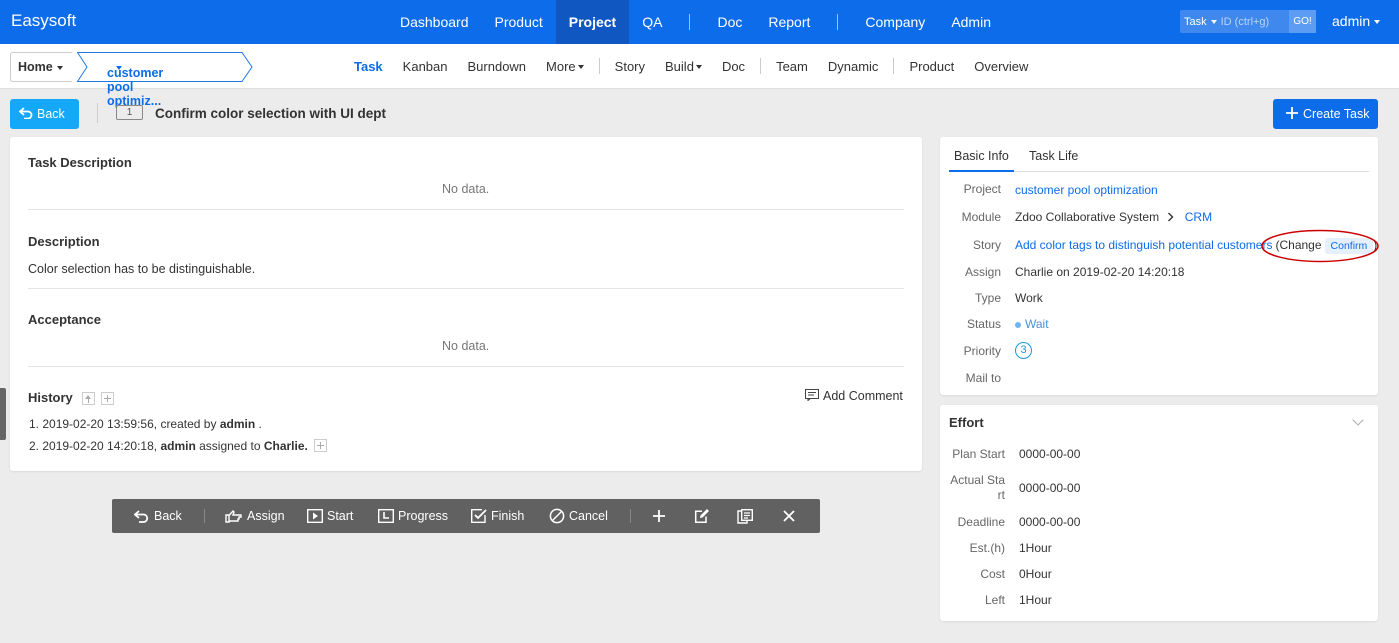 Image resolution: width=1399 pixels, height=643 pixels. I want to click on nav-project: Project, so click(592, 22).